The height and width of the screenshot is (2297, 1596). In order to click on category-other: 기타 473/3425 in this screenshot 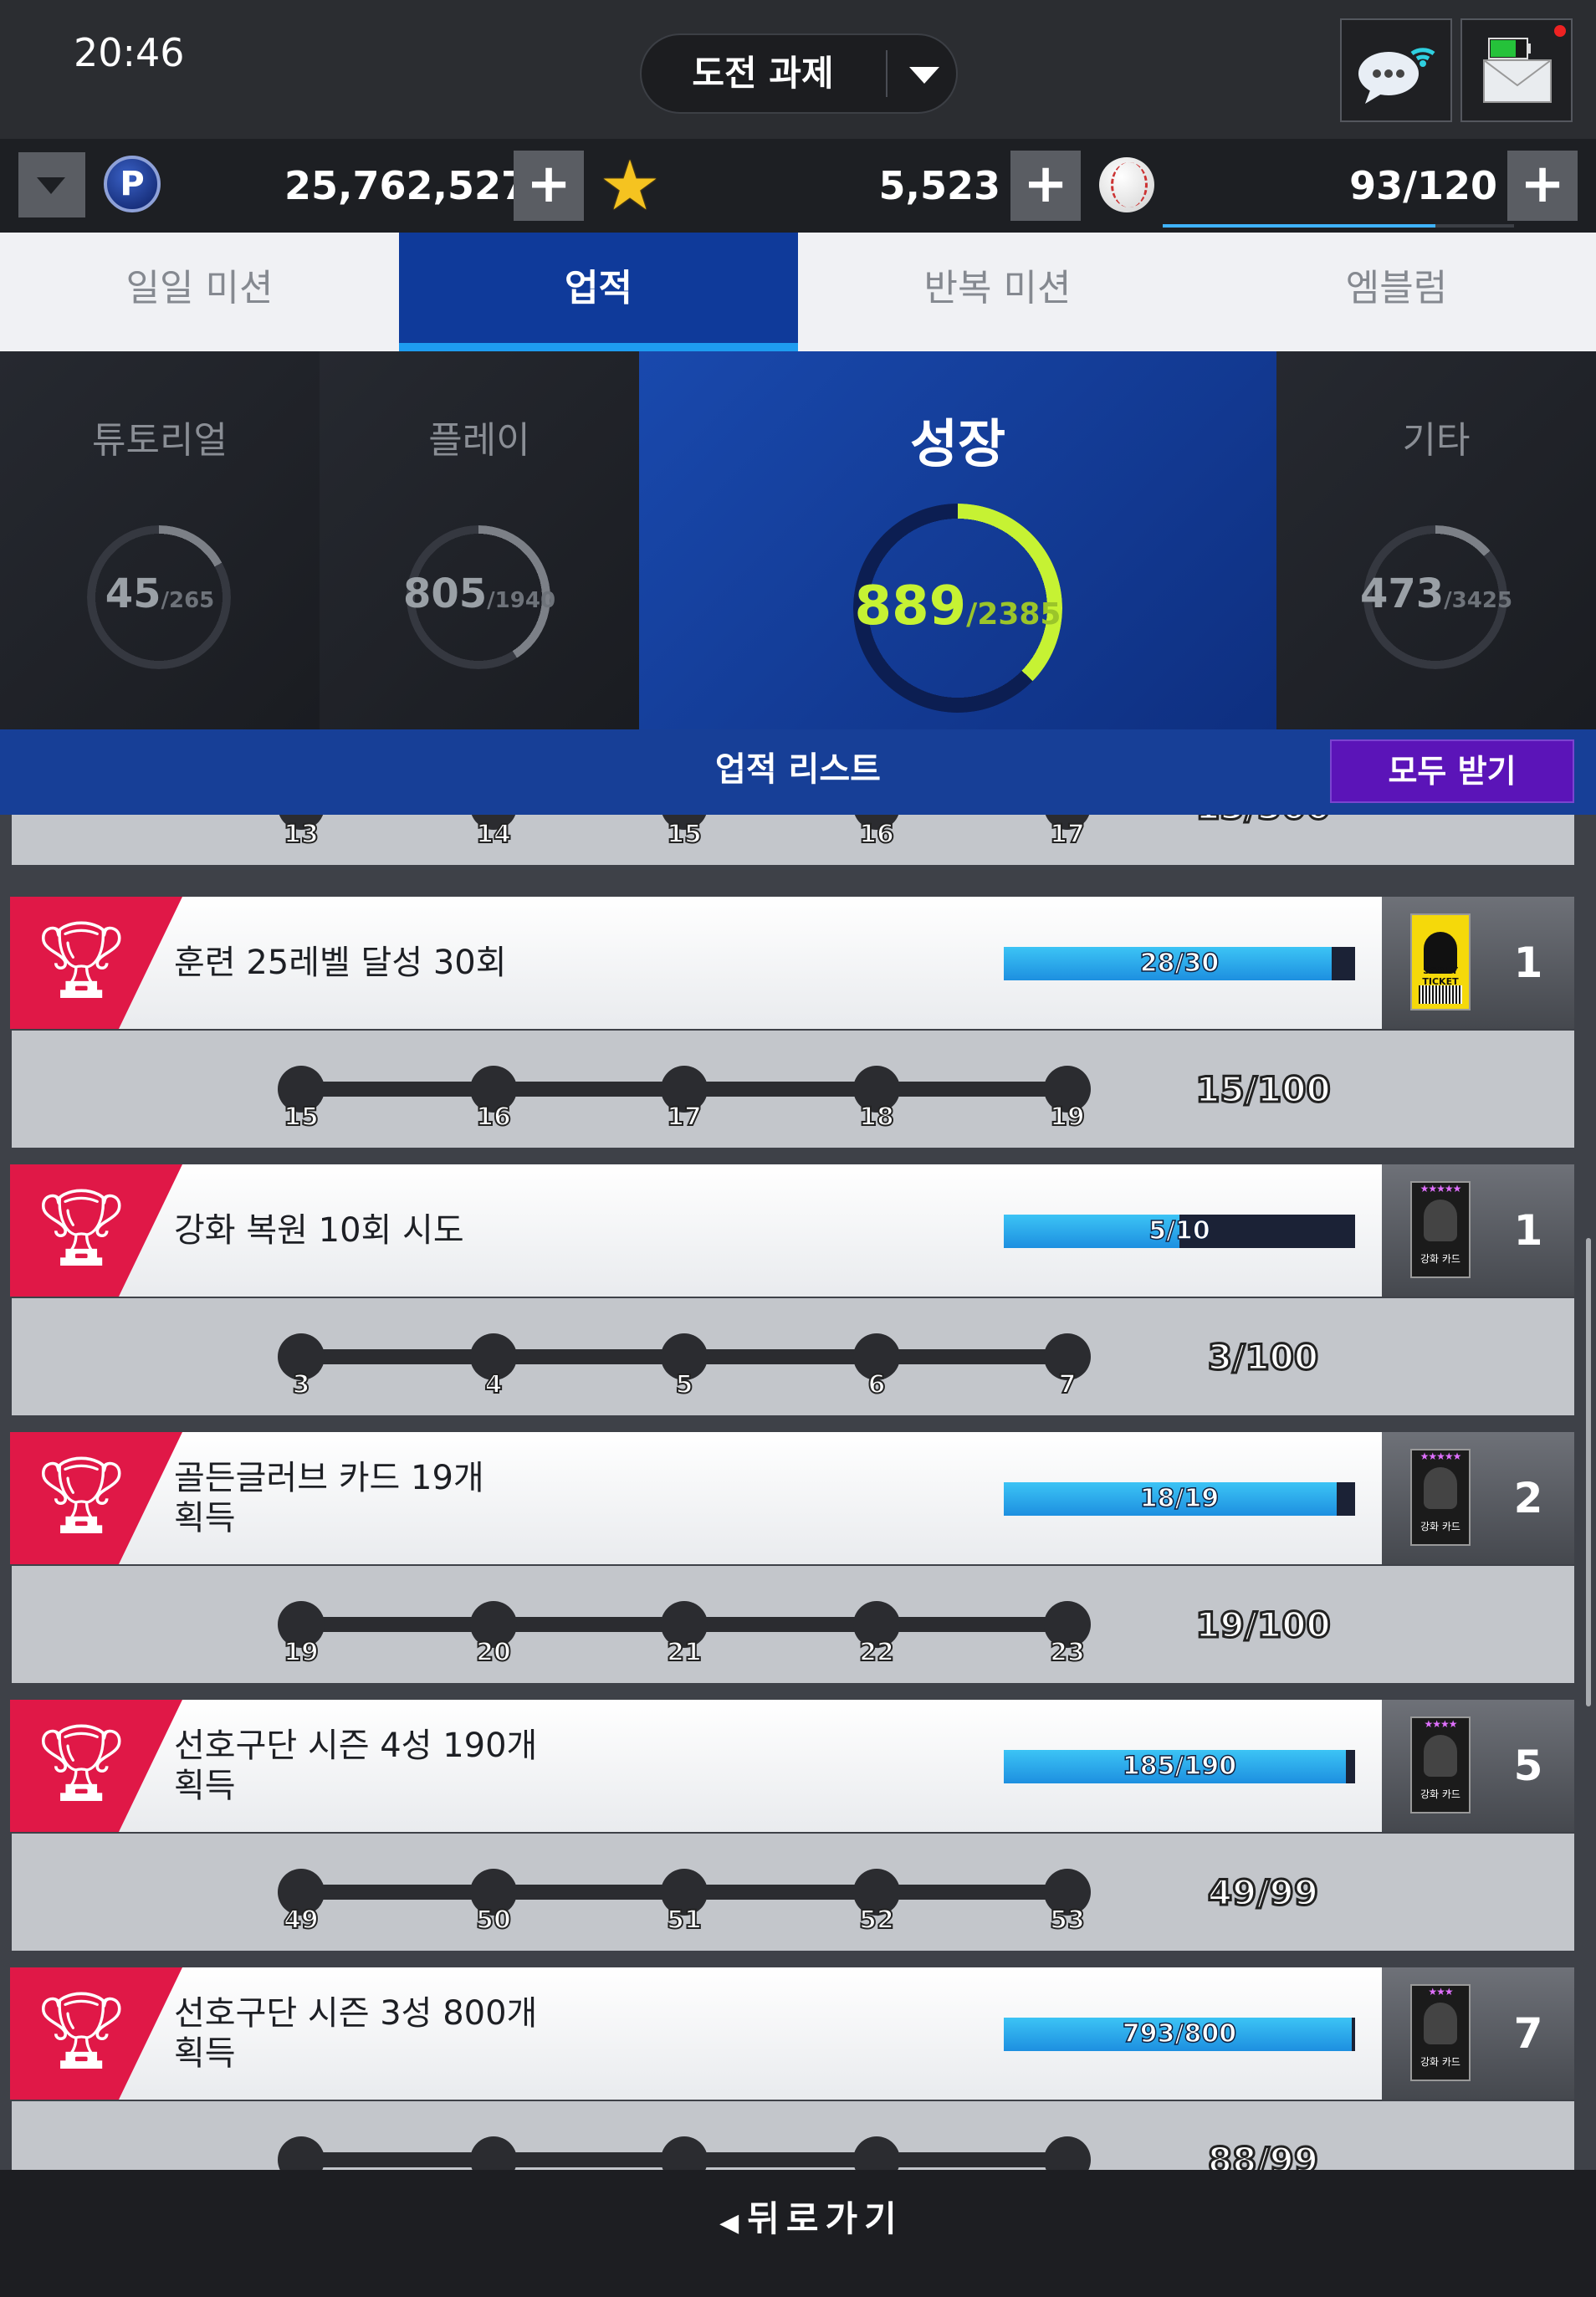, I will do `click(1436, 540)`.